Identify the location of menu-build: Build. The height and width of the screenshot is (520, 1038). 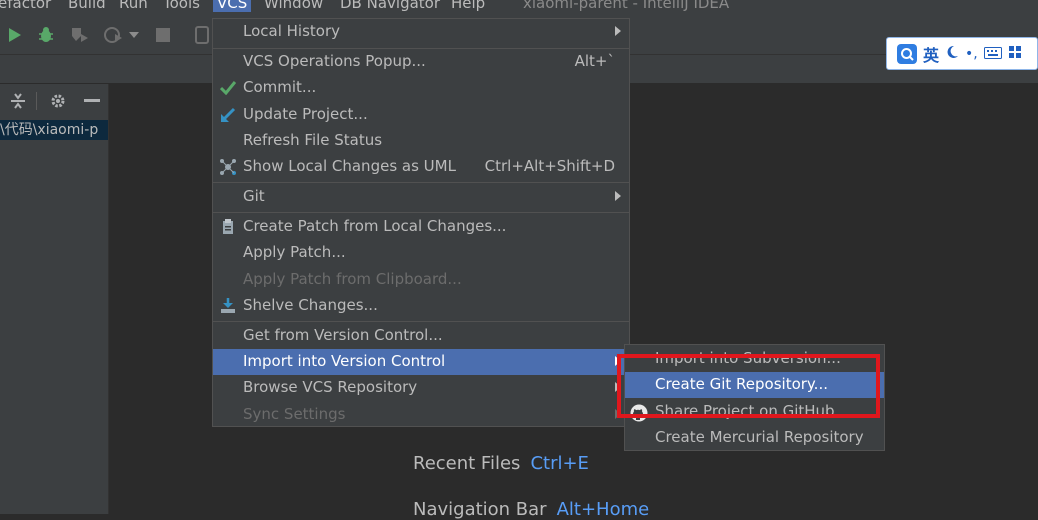
(87, 6).